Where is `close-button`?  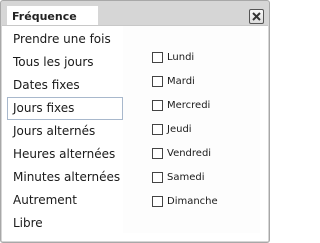
close-button is located at coordinates (256, 16).